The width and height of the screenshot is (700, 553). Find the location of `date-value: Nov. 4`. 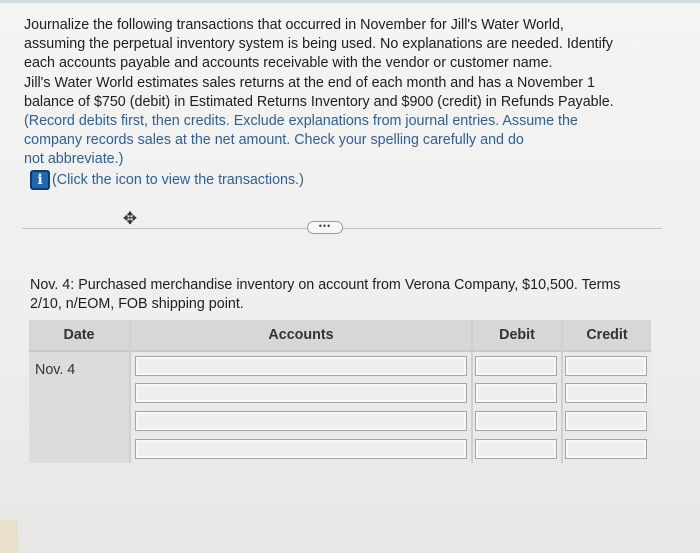

date-value: Nov. 4 is located at coordinates (55, 370).